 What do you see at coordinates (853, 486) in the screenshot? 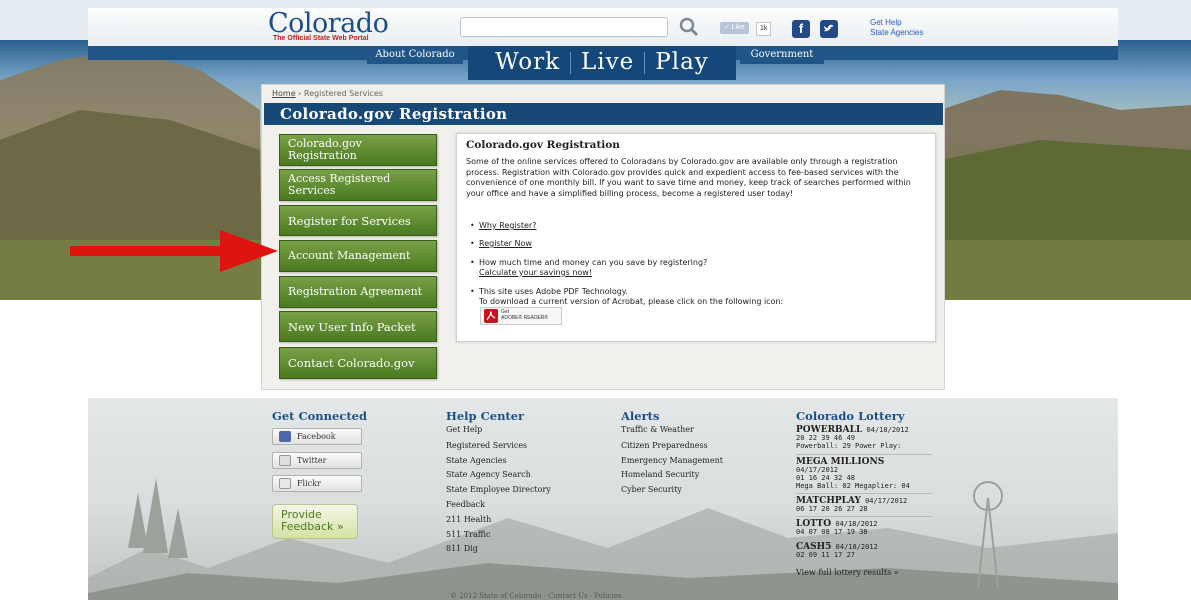
I see `mega-extra: Mega Ball: 02 Megaplier: 04` at bounding box center [853, 486].